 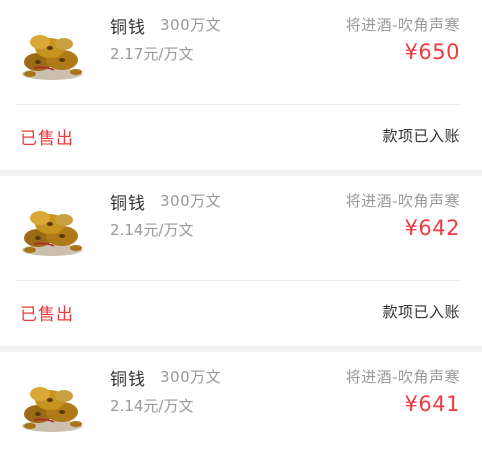 I want to click on order-price: ¥641, so click(x=432, y=404).